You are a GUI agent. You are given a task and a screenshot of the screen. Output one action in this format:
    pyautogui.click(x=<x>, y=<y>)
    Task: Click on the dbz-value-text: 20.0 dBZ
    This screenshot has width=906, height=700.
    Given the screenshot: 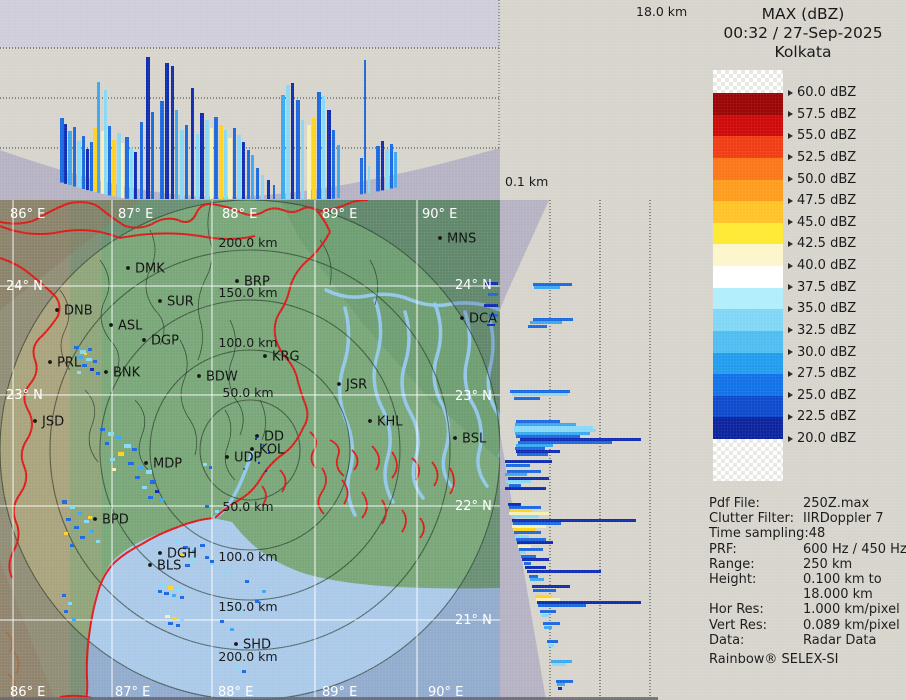 What is the action you would take?
    pyautogui.click(x=827, y=438)
    